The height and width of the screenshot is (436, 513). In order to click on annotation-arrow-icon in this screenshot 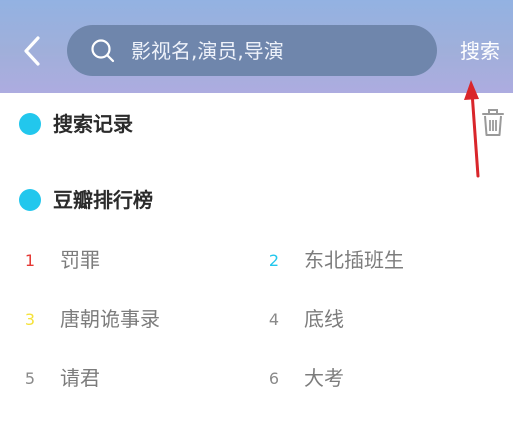, I will do `click(472, 129)`.